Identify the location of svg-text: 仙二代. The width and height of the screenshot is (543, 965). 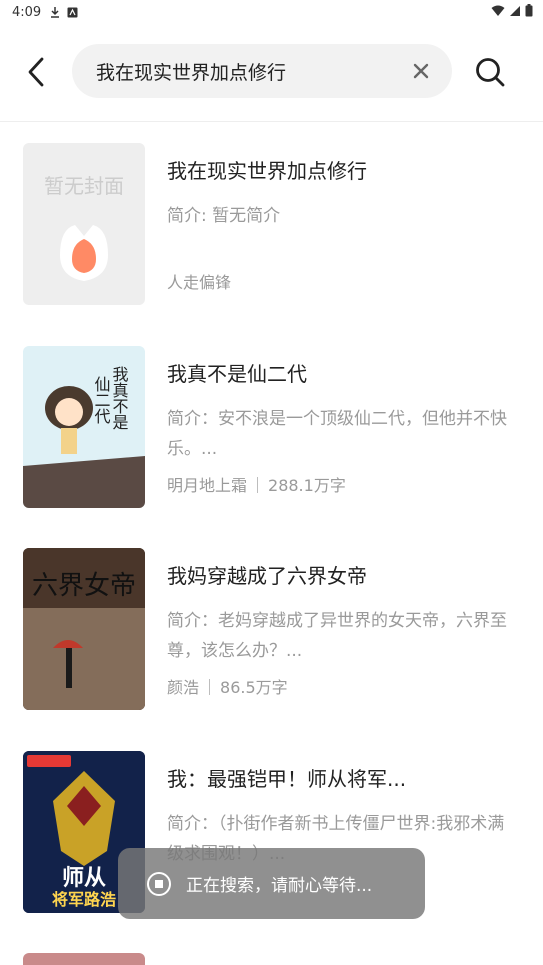
(101, 400).